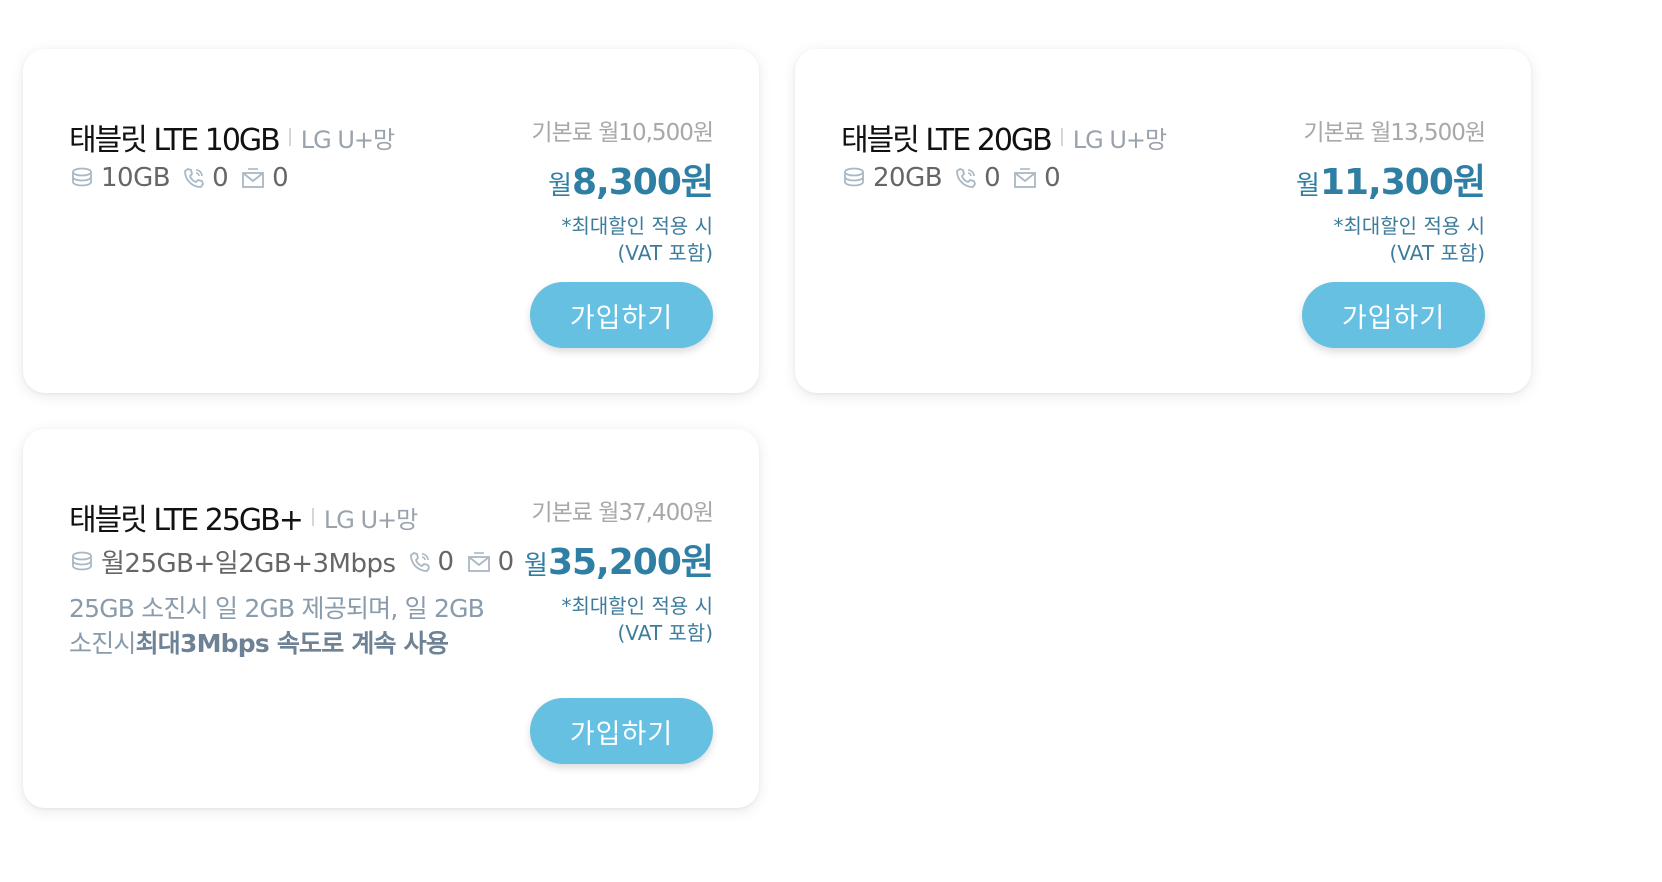  What do you see at coordinates (622, 513) in the screenshot?
I see `base-price: 기본료 월37,400원` at bounding box center [622, 513].